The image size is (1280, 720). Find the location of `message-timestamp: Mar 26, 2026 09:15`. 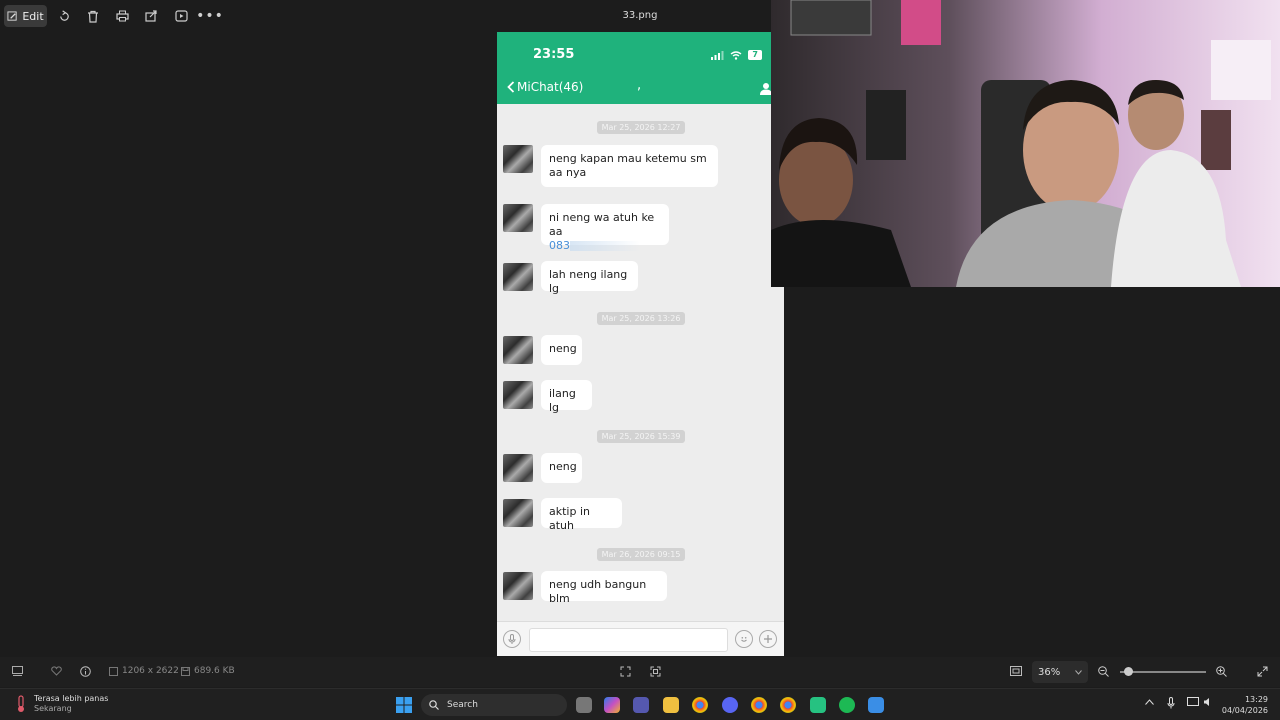

message-timestamp: Mar 26, 2026 09:15 is located at coordinates (641, 554).